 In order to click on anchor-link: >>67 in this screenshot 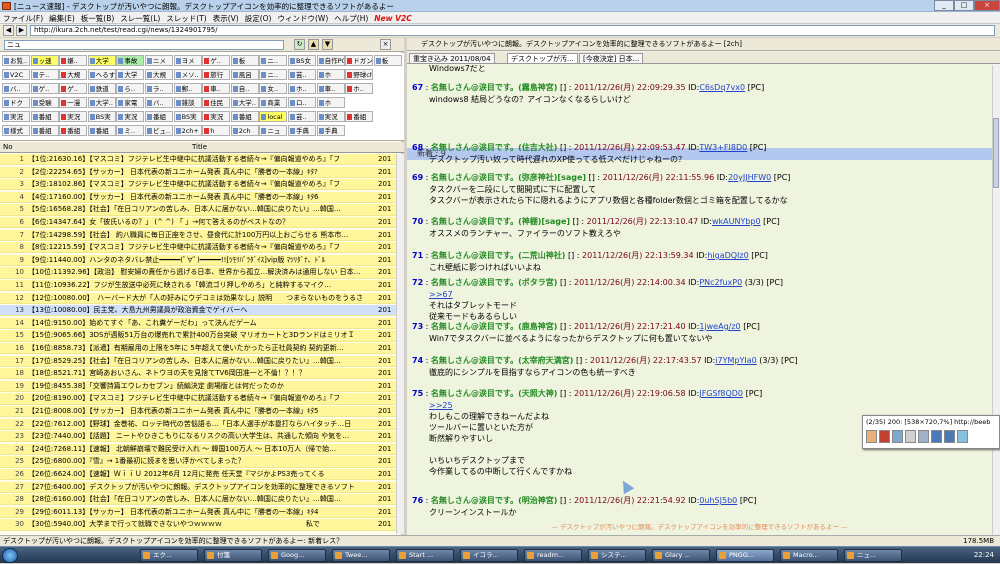, I will do `click(441, 294)`.